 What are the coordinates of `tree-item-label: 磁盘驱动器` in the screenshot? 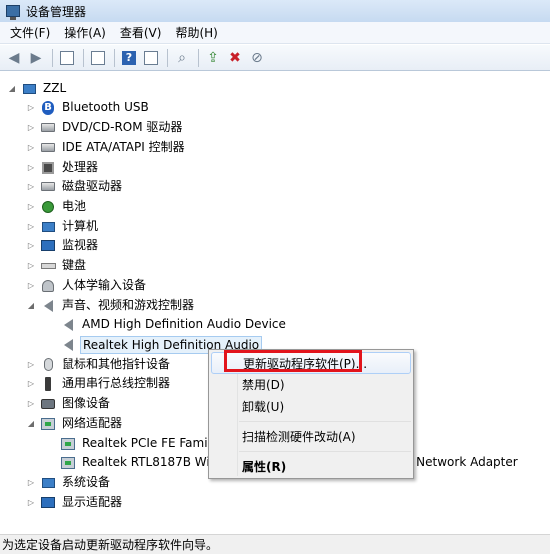 It's located at (92, 186).